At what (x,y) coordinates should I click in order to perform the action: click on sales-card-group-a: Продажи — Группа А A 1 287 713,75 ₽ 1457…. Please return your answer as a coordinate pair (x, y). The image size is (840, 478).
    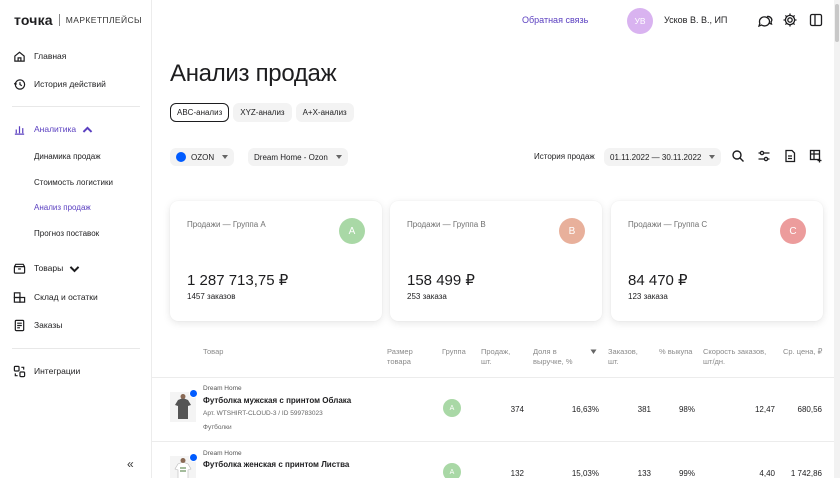
    Looking at the image, I should click on (276, 261).